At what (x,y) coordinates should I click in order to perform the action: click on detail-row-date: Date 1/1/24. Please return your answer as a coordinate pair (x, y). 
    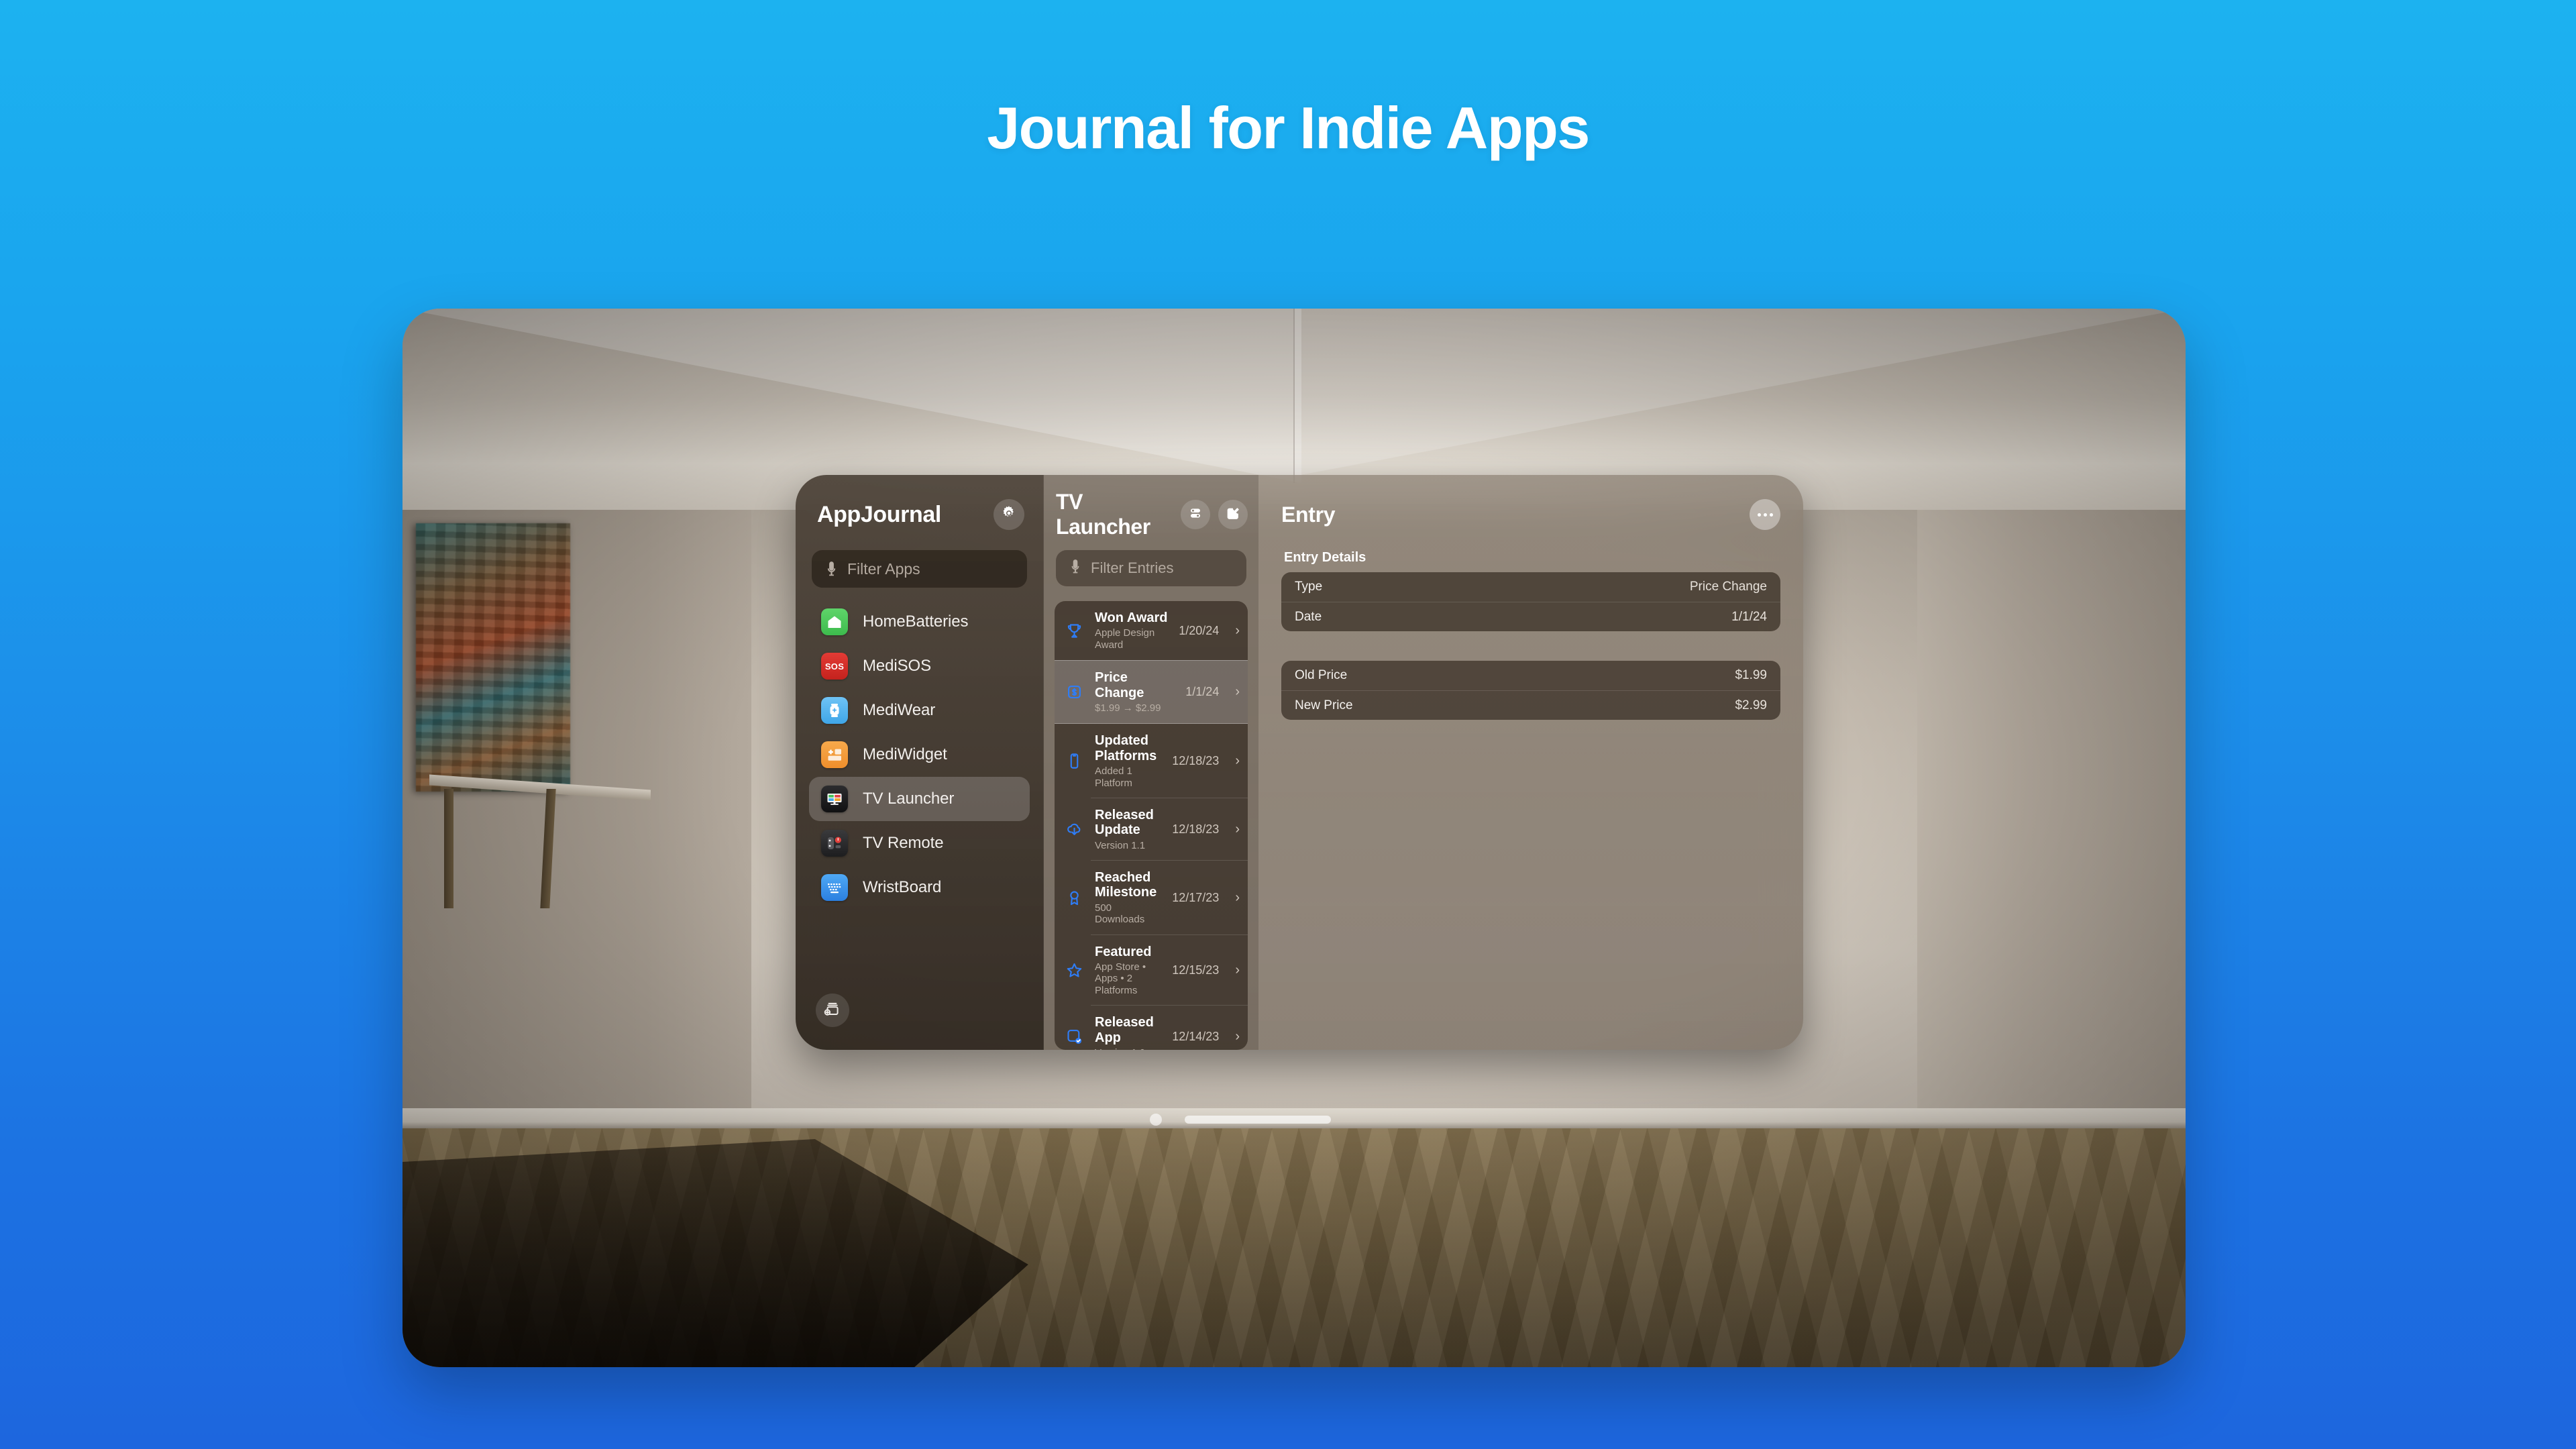
    Looking at the image, I should click on (1530, 616).